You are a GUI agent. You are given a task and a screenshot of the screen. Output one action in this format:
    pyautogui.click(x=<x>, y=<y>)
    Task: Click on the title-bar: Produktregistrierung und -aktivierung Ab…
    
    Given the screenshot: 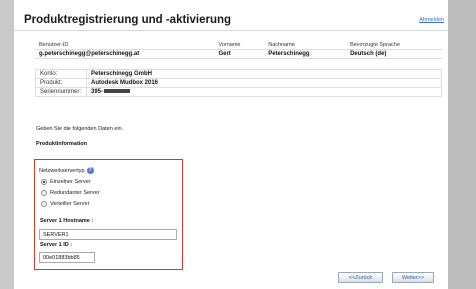 What is the action you would take?
    pyautogui.click(x=231, y=19)
    